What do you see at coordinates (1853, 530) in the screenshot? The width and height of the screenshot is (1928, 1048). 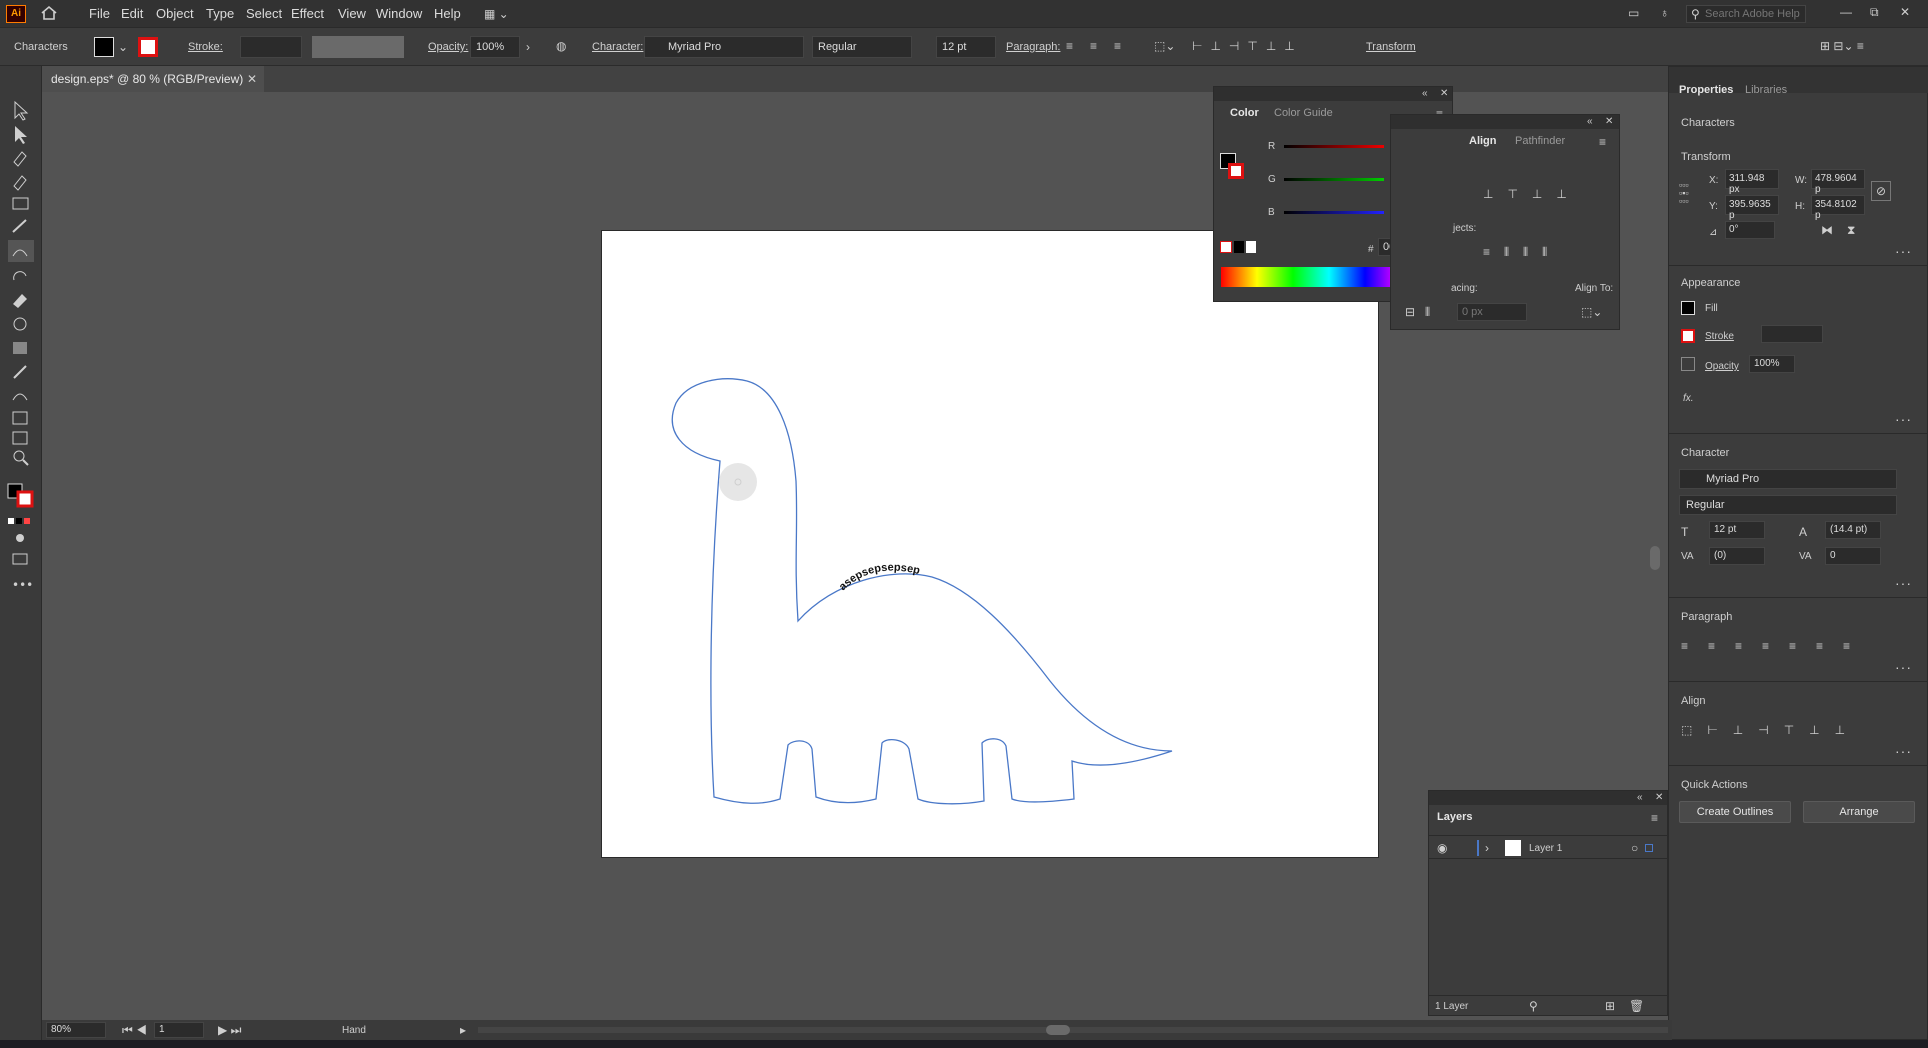 I see `leading-field: (14.4 pt)` at bounding box center [1853, 530].